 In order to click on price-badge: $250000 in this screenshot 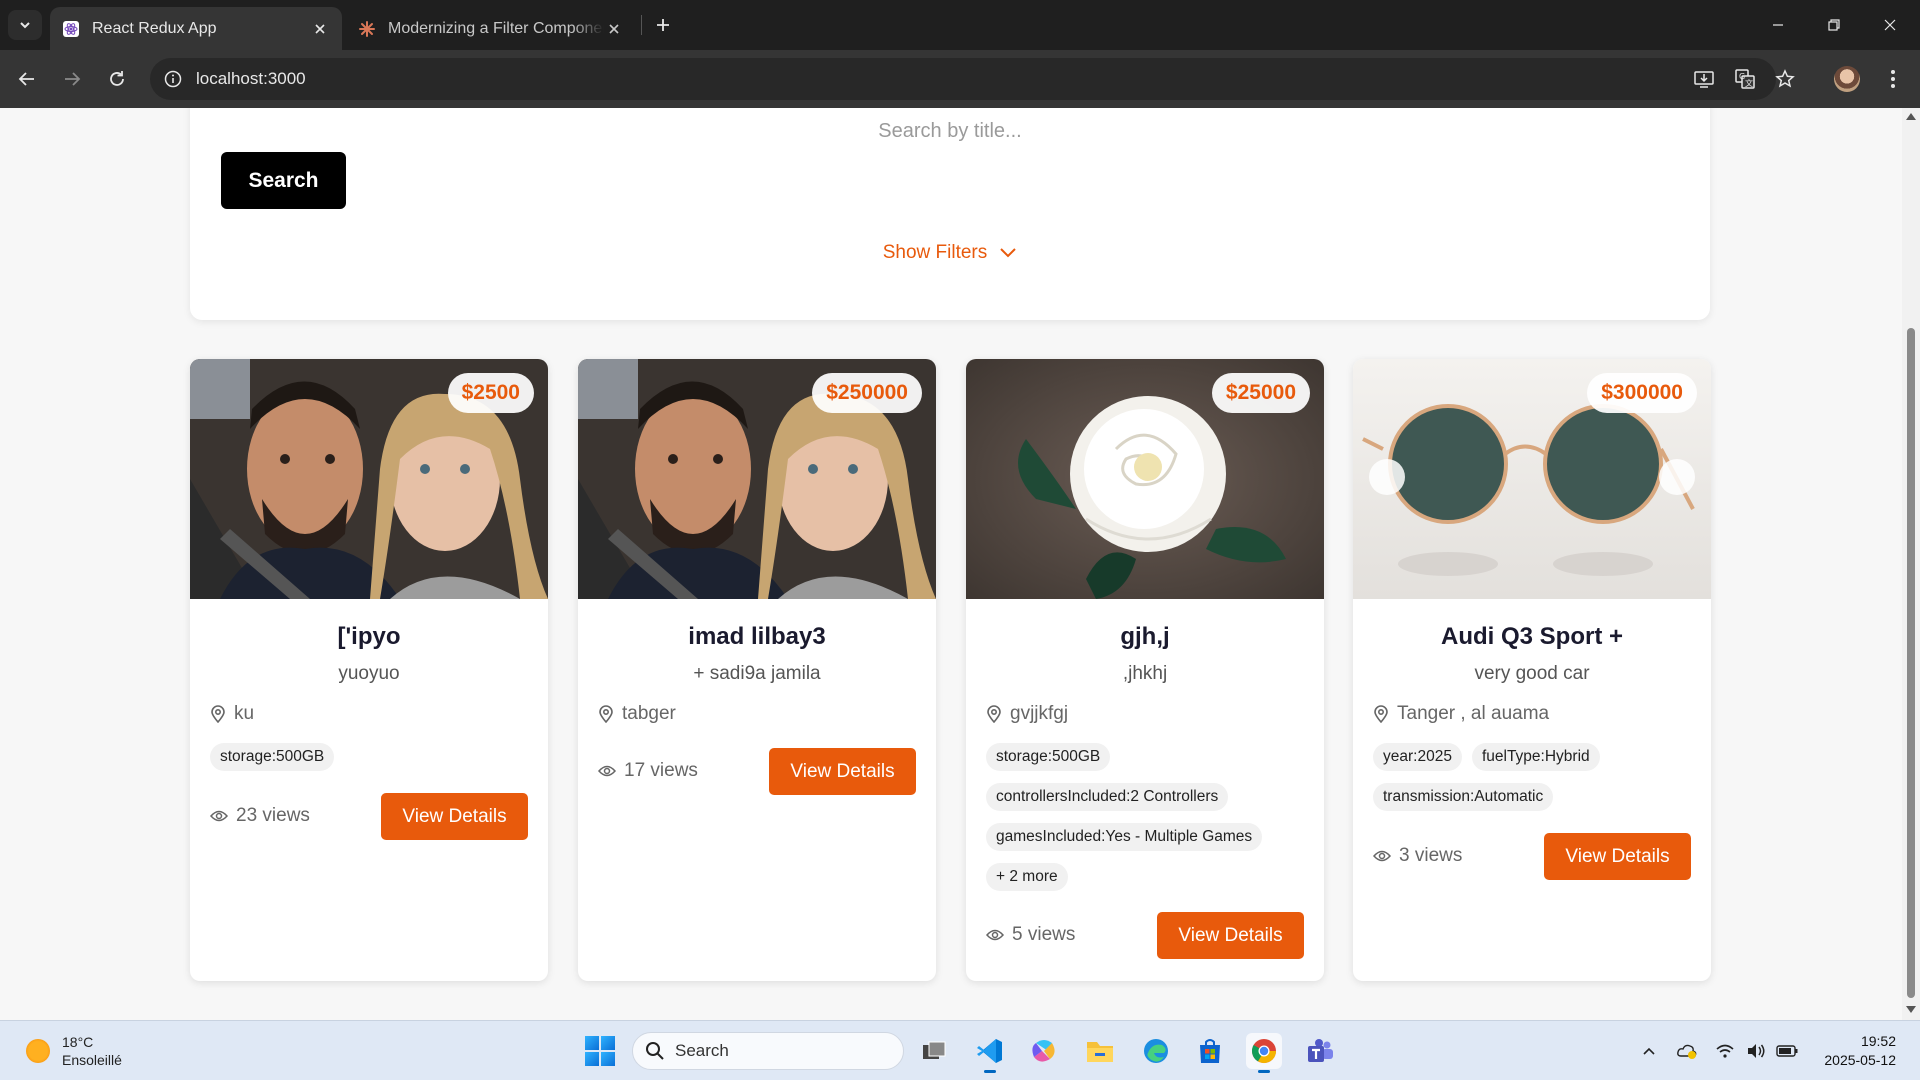, I will do `click(867, 393)`.